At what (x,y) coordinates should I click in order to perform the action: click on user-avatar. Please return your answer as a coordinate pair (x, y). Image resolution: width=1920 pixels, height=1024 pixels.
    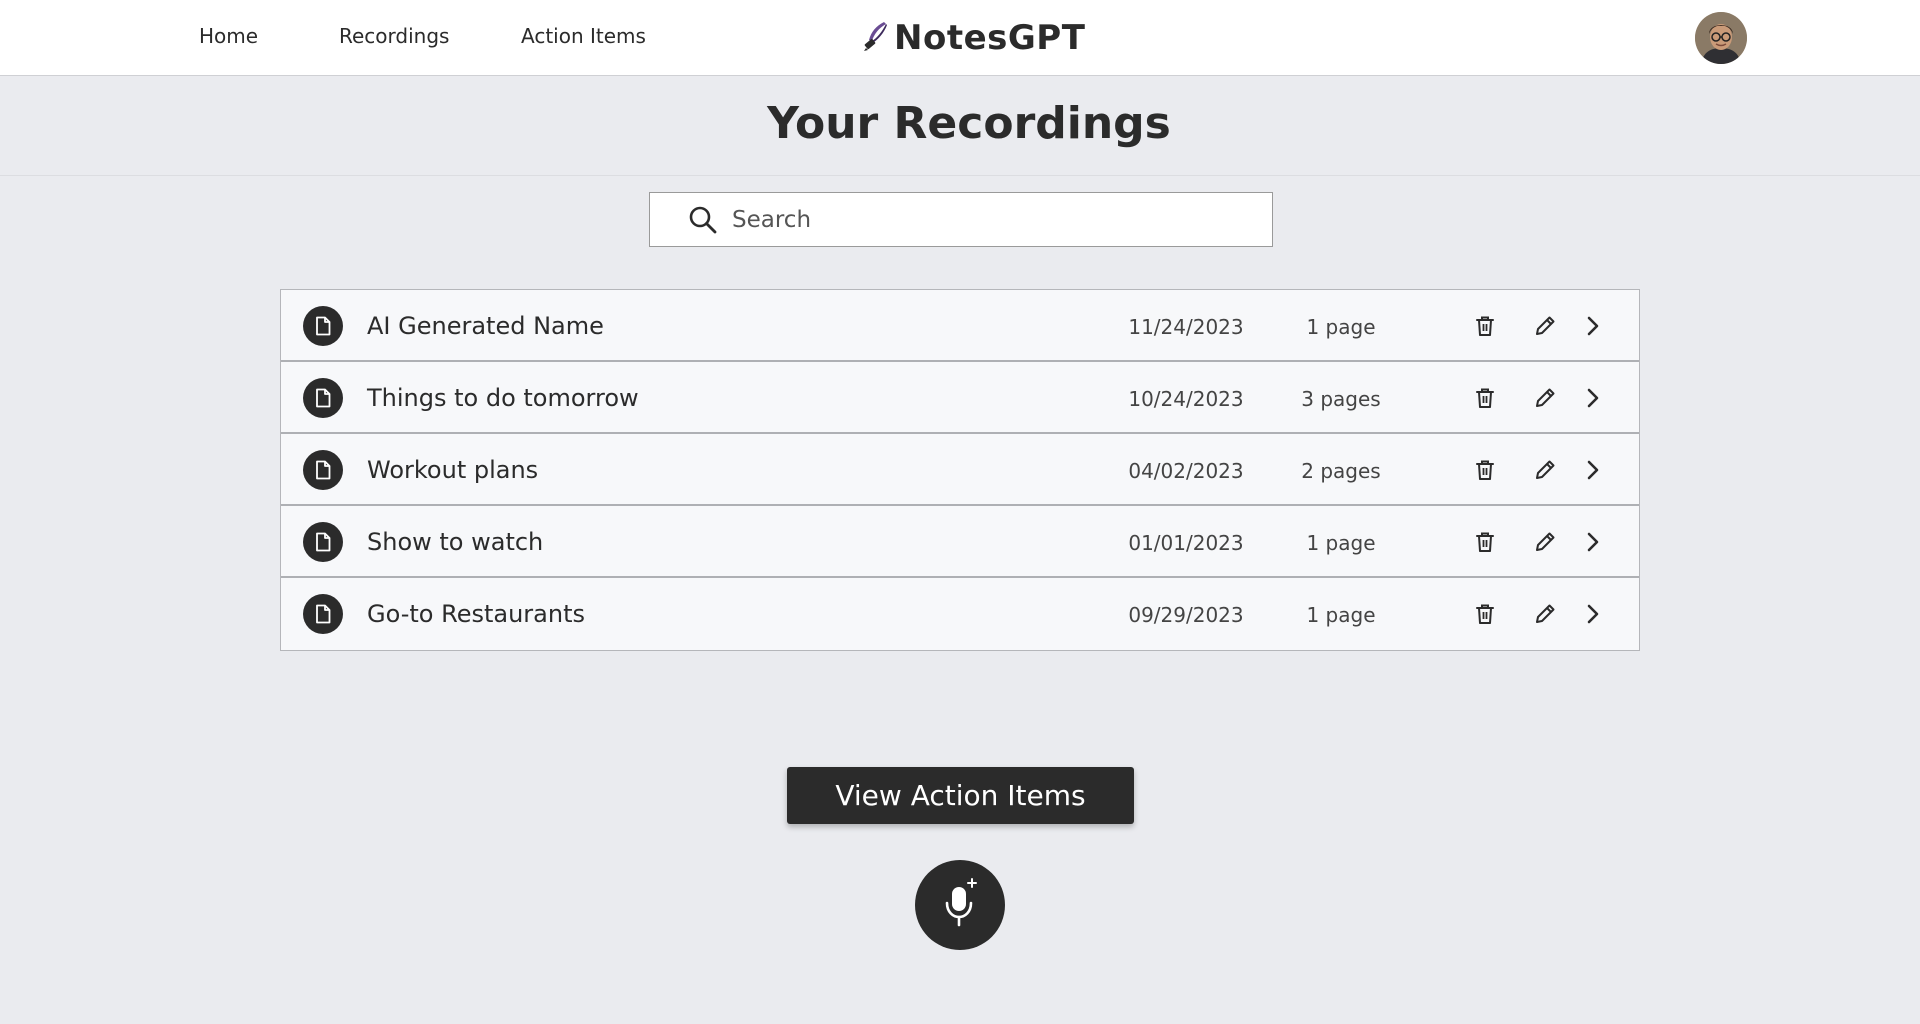
    Looking at the image, I should click on (1721, 38).